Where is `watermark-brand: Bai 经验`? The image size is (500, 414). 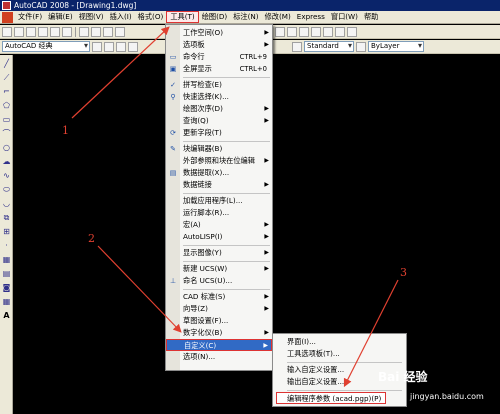
watermark-brand: Bai 经验 is located at coordinates (403, 377).